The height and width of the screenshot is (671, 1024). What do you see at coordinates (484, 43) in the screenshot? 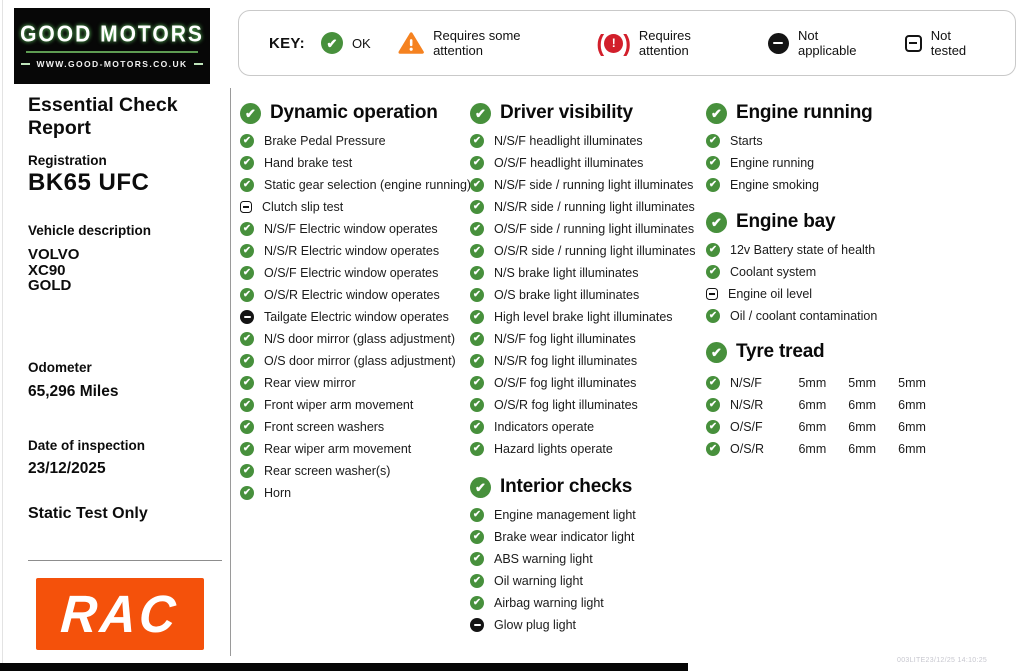
I see `key-item-some-attention: Requires some attention` at bounding box center [484, 43].